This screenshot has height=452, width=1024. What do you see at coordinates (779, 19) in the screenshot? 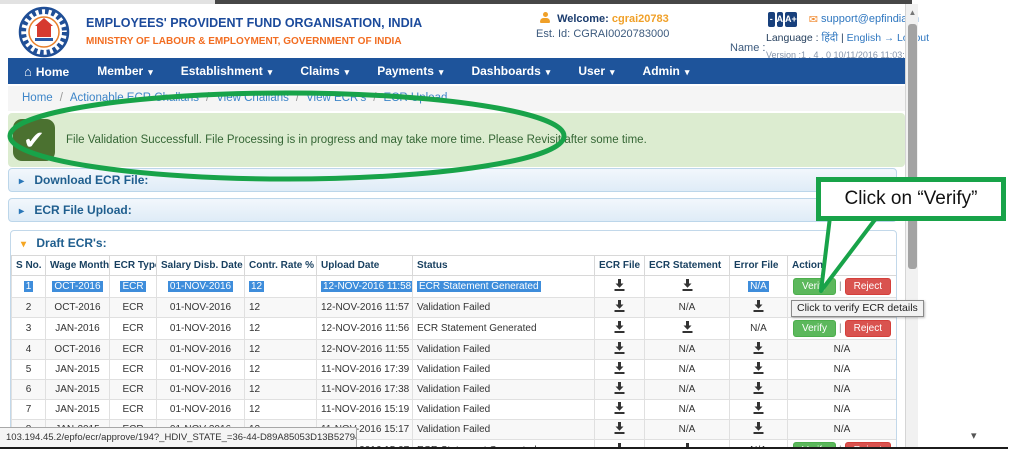
I see `font-size-normal-button: A` at bounding box center [779, 19].